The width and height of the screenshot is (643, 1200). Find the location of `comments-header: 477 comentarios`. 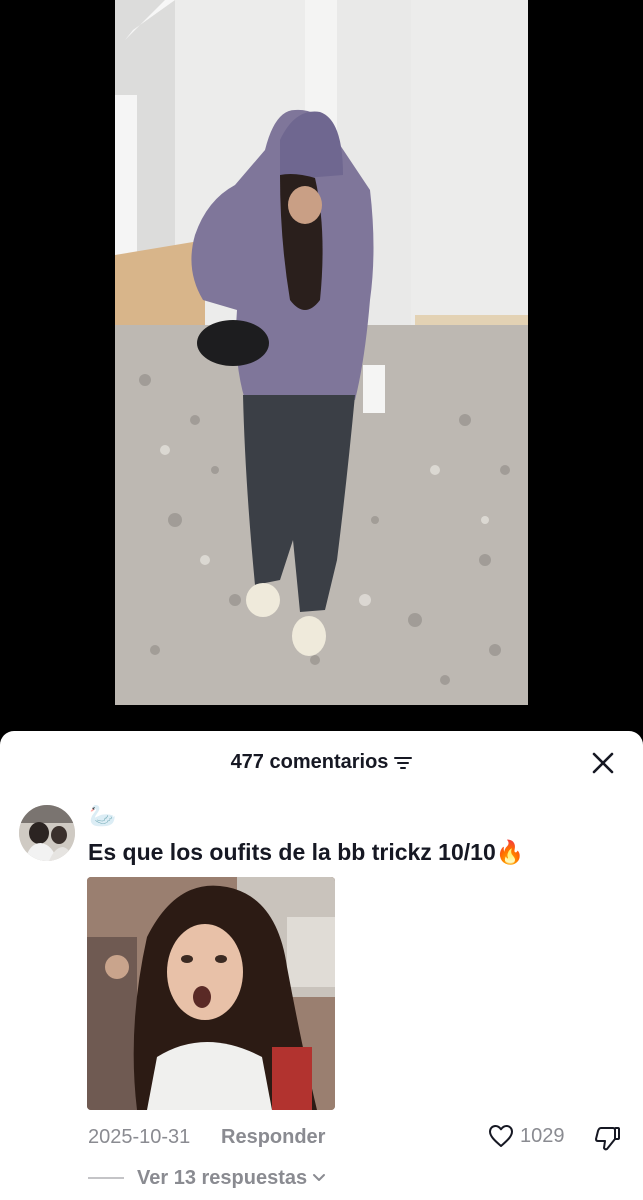

comments-header: 477 comentarios is located at coordinates (321, 763).